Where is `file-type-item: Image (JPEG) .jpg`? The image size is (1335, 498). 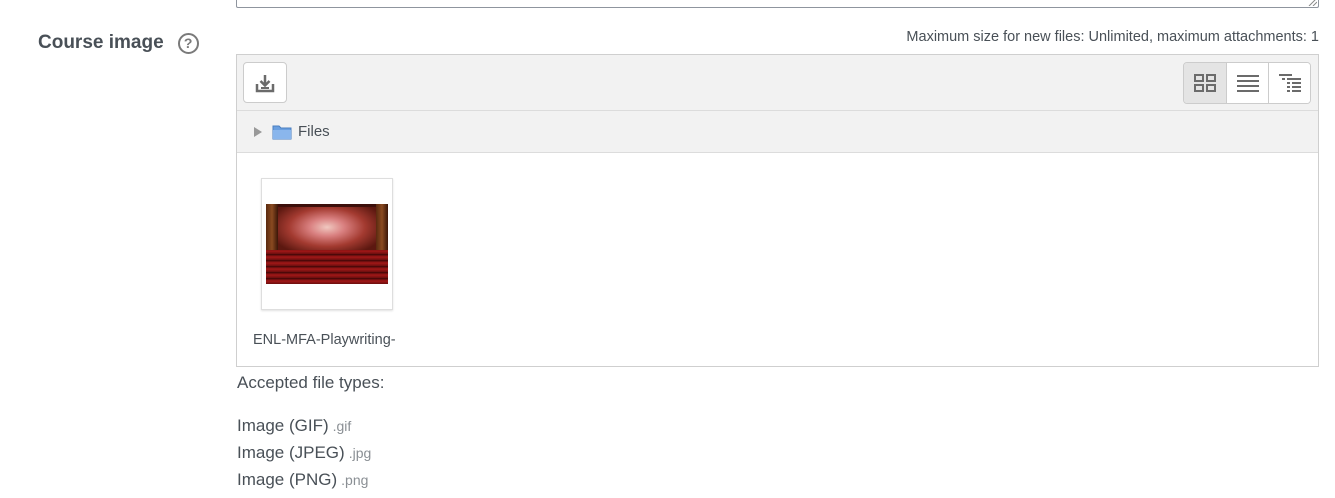 file-type-item: Image (JPEG) .jpg is located at coordinates (304, 453).